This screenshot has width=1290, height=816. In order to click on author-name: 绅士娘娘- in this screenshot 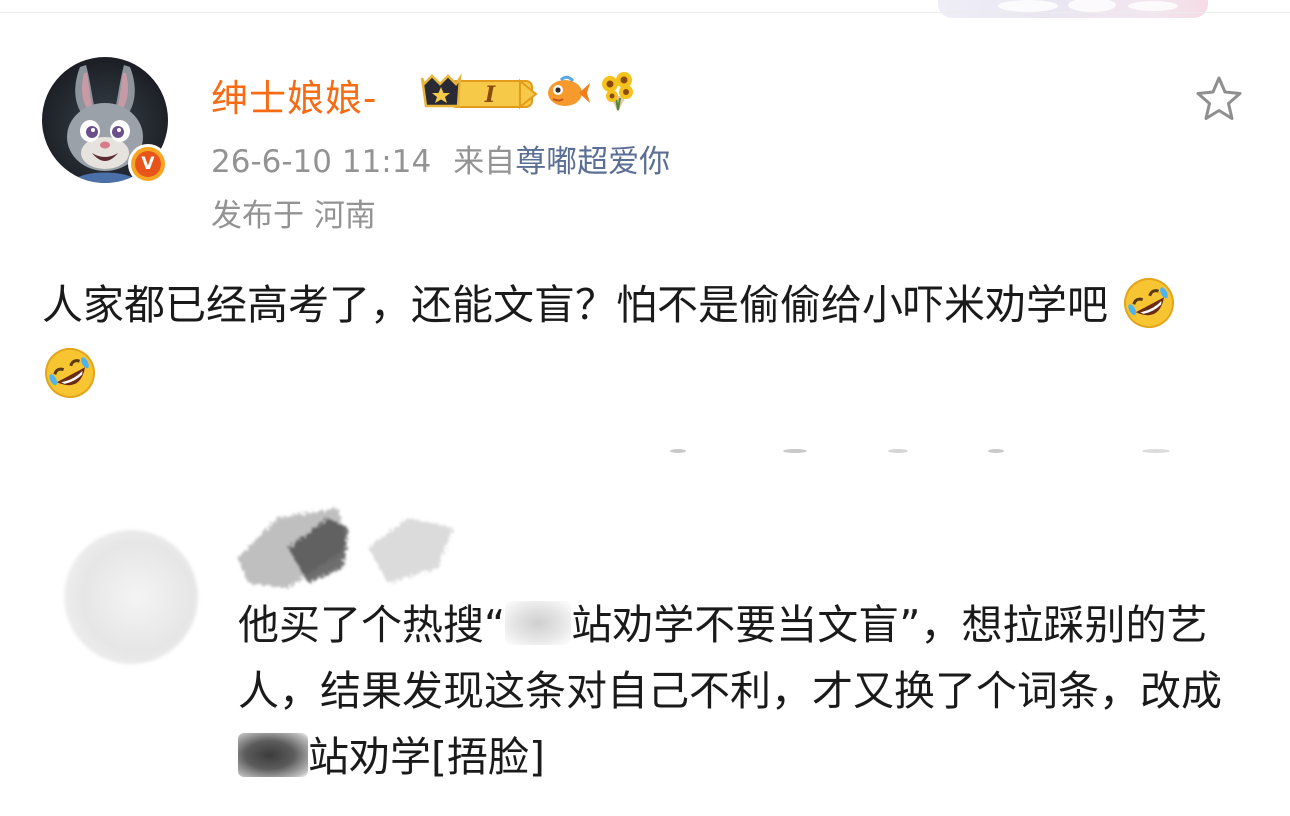, I will do `click(294, 95)`.